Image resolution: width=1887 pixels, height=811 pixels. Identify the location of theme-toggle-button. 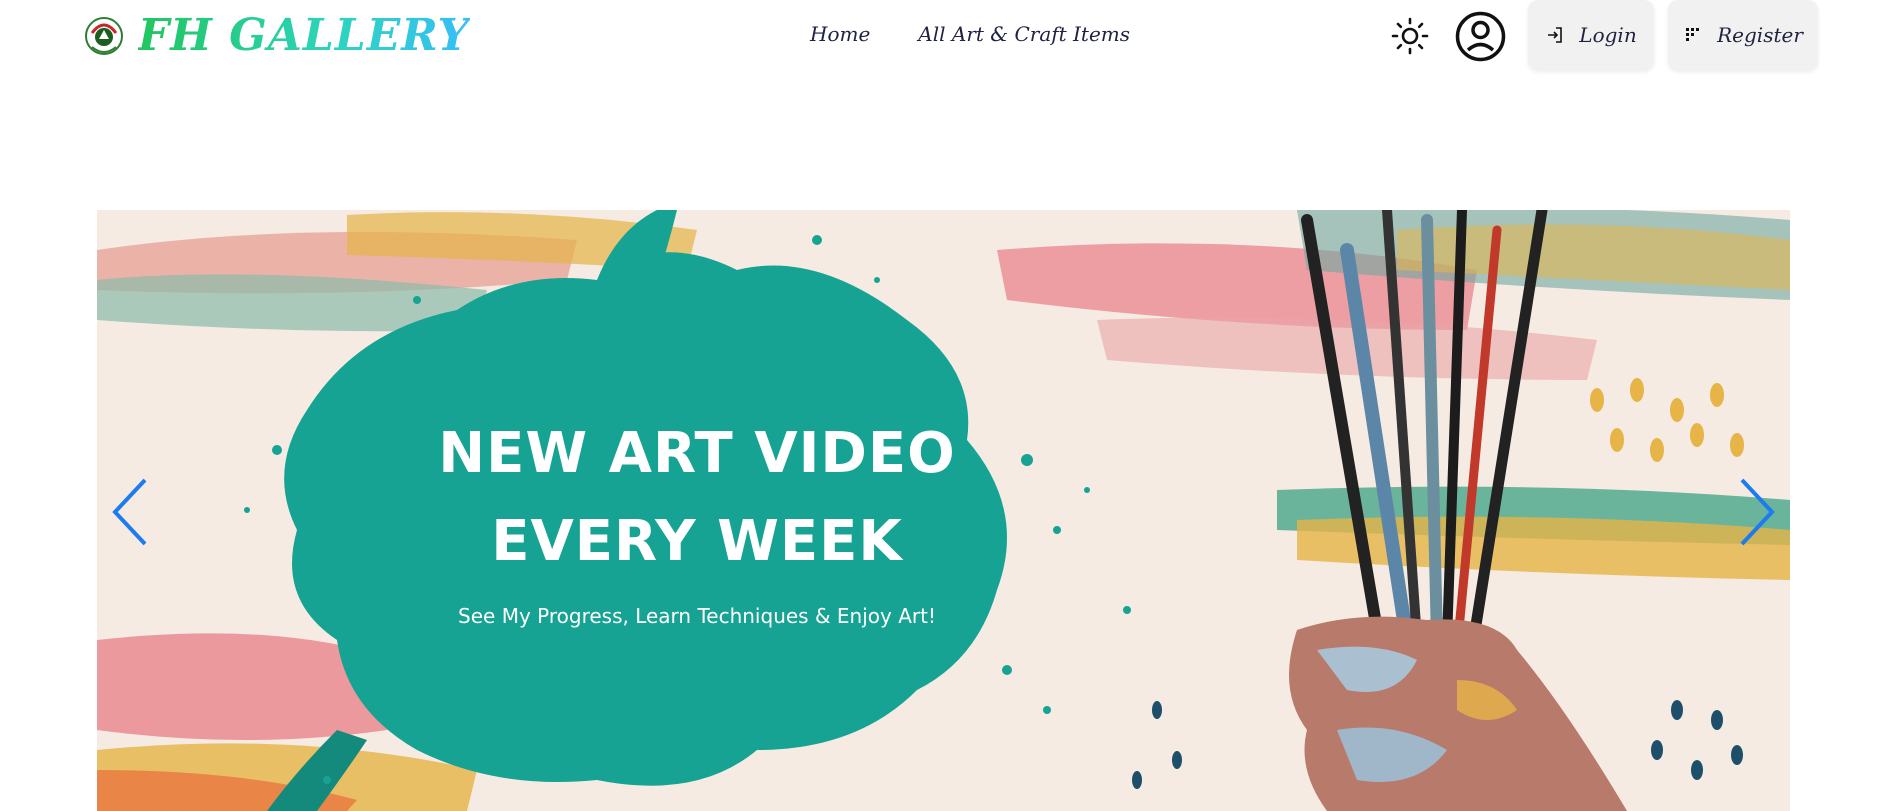
(1410, 36).